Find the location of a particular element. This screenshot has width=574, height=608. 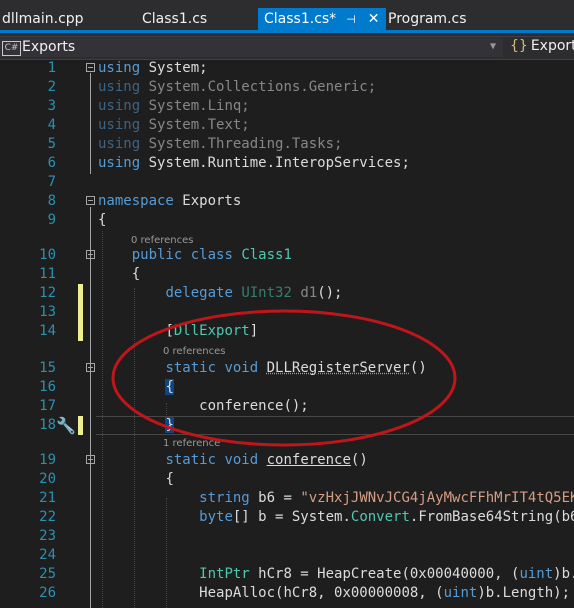

type-dropdown: {}Exports is located at coordinates (542, 46).